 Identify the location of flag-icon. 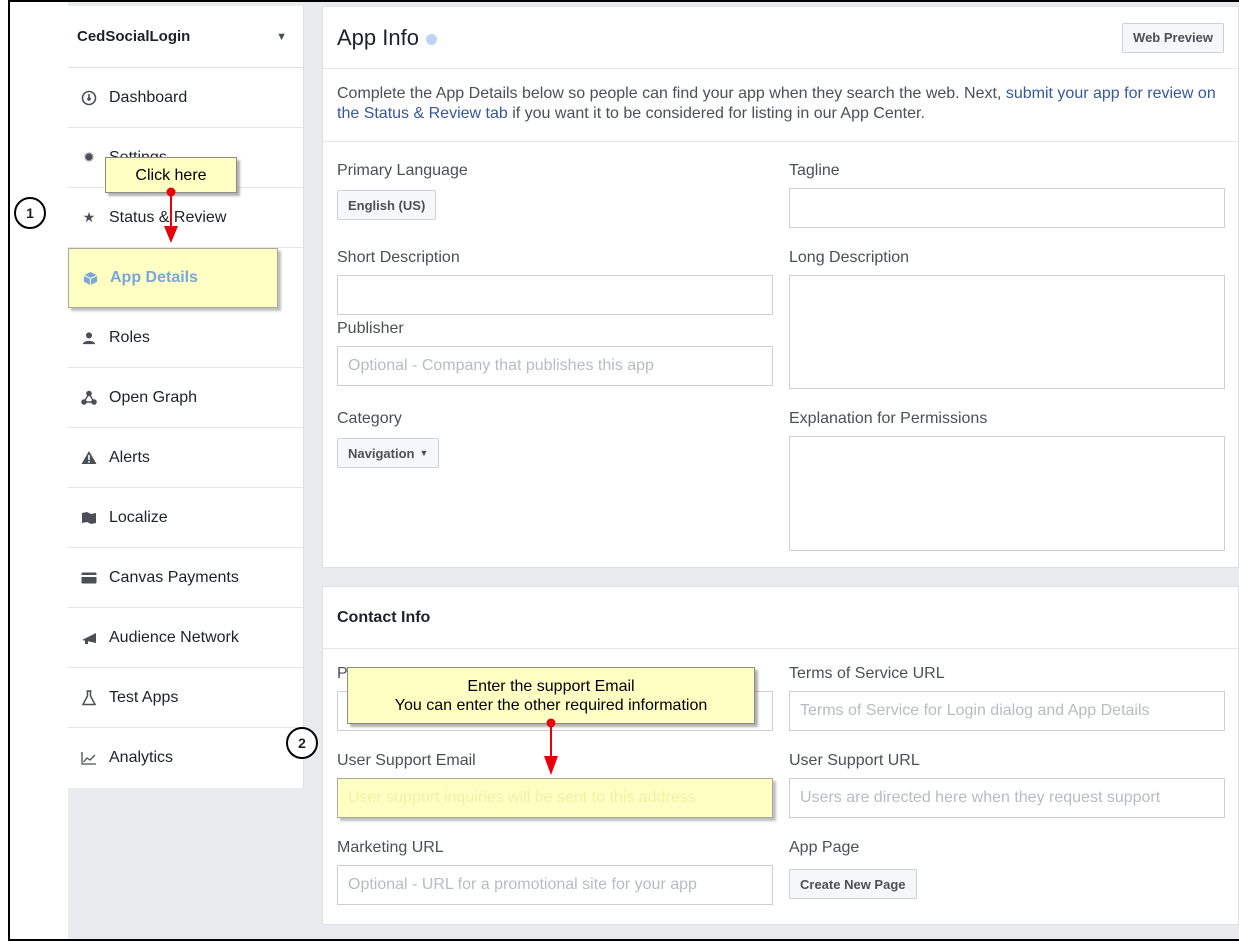
(89, 518).